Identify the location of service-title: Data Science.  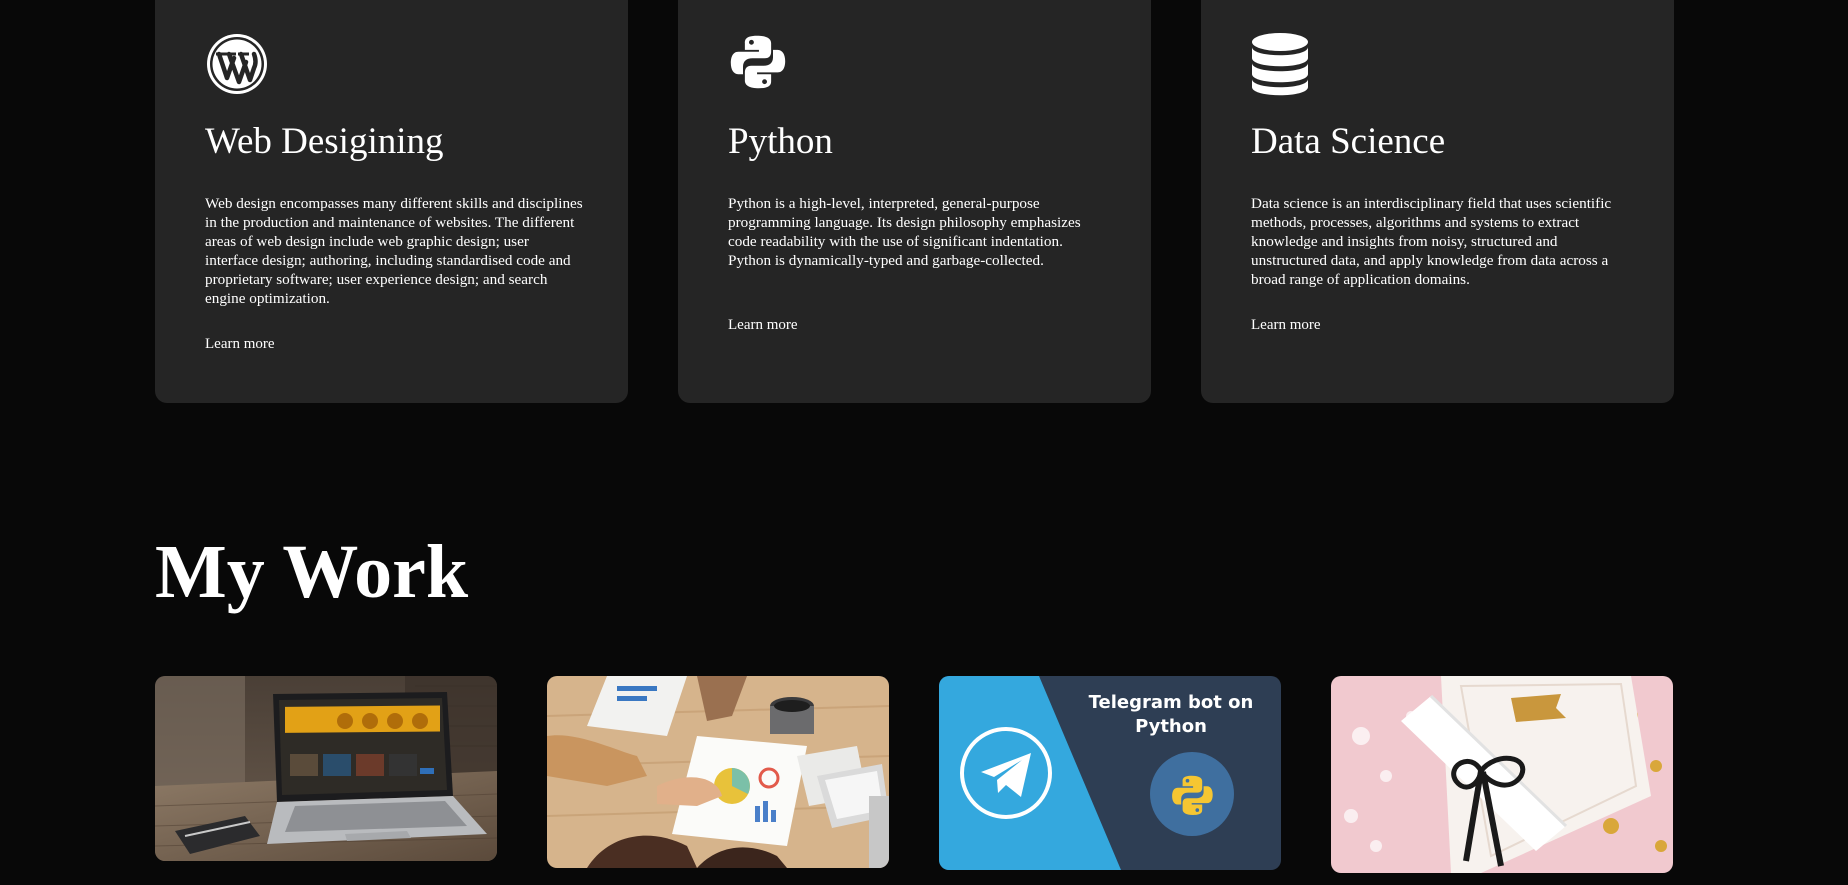
(1348, 141).